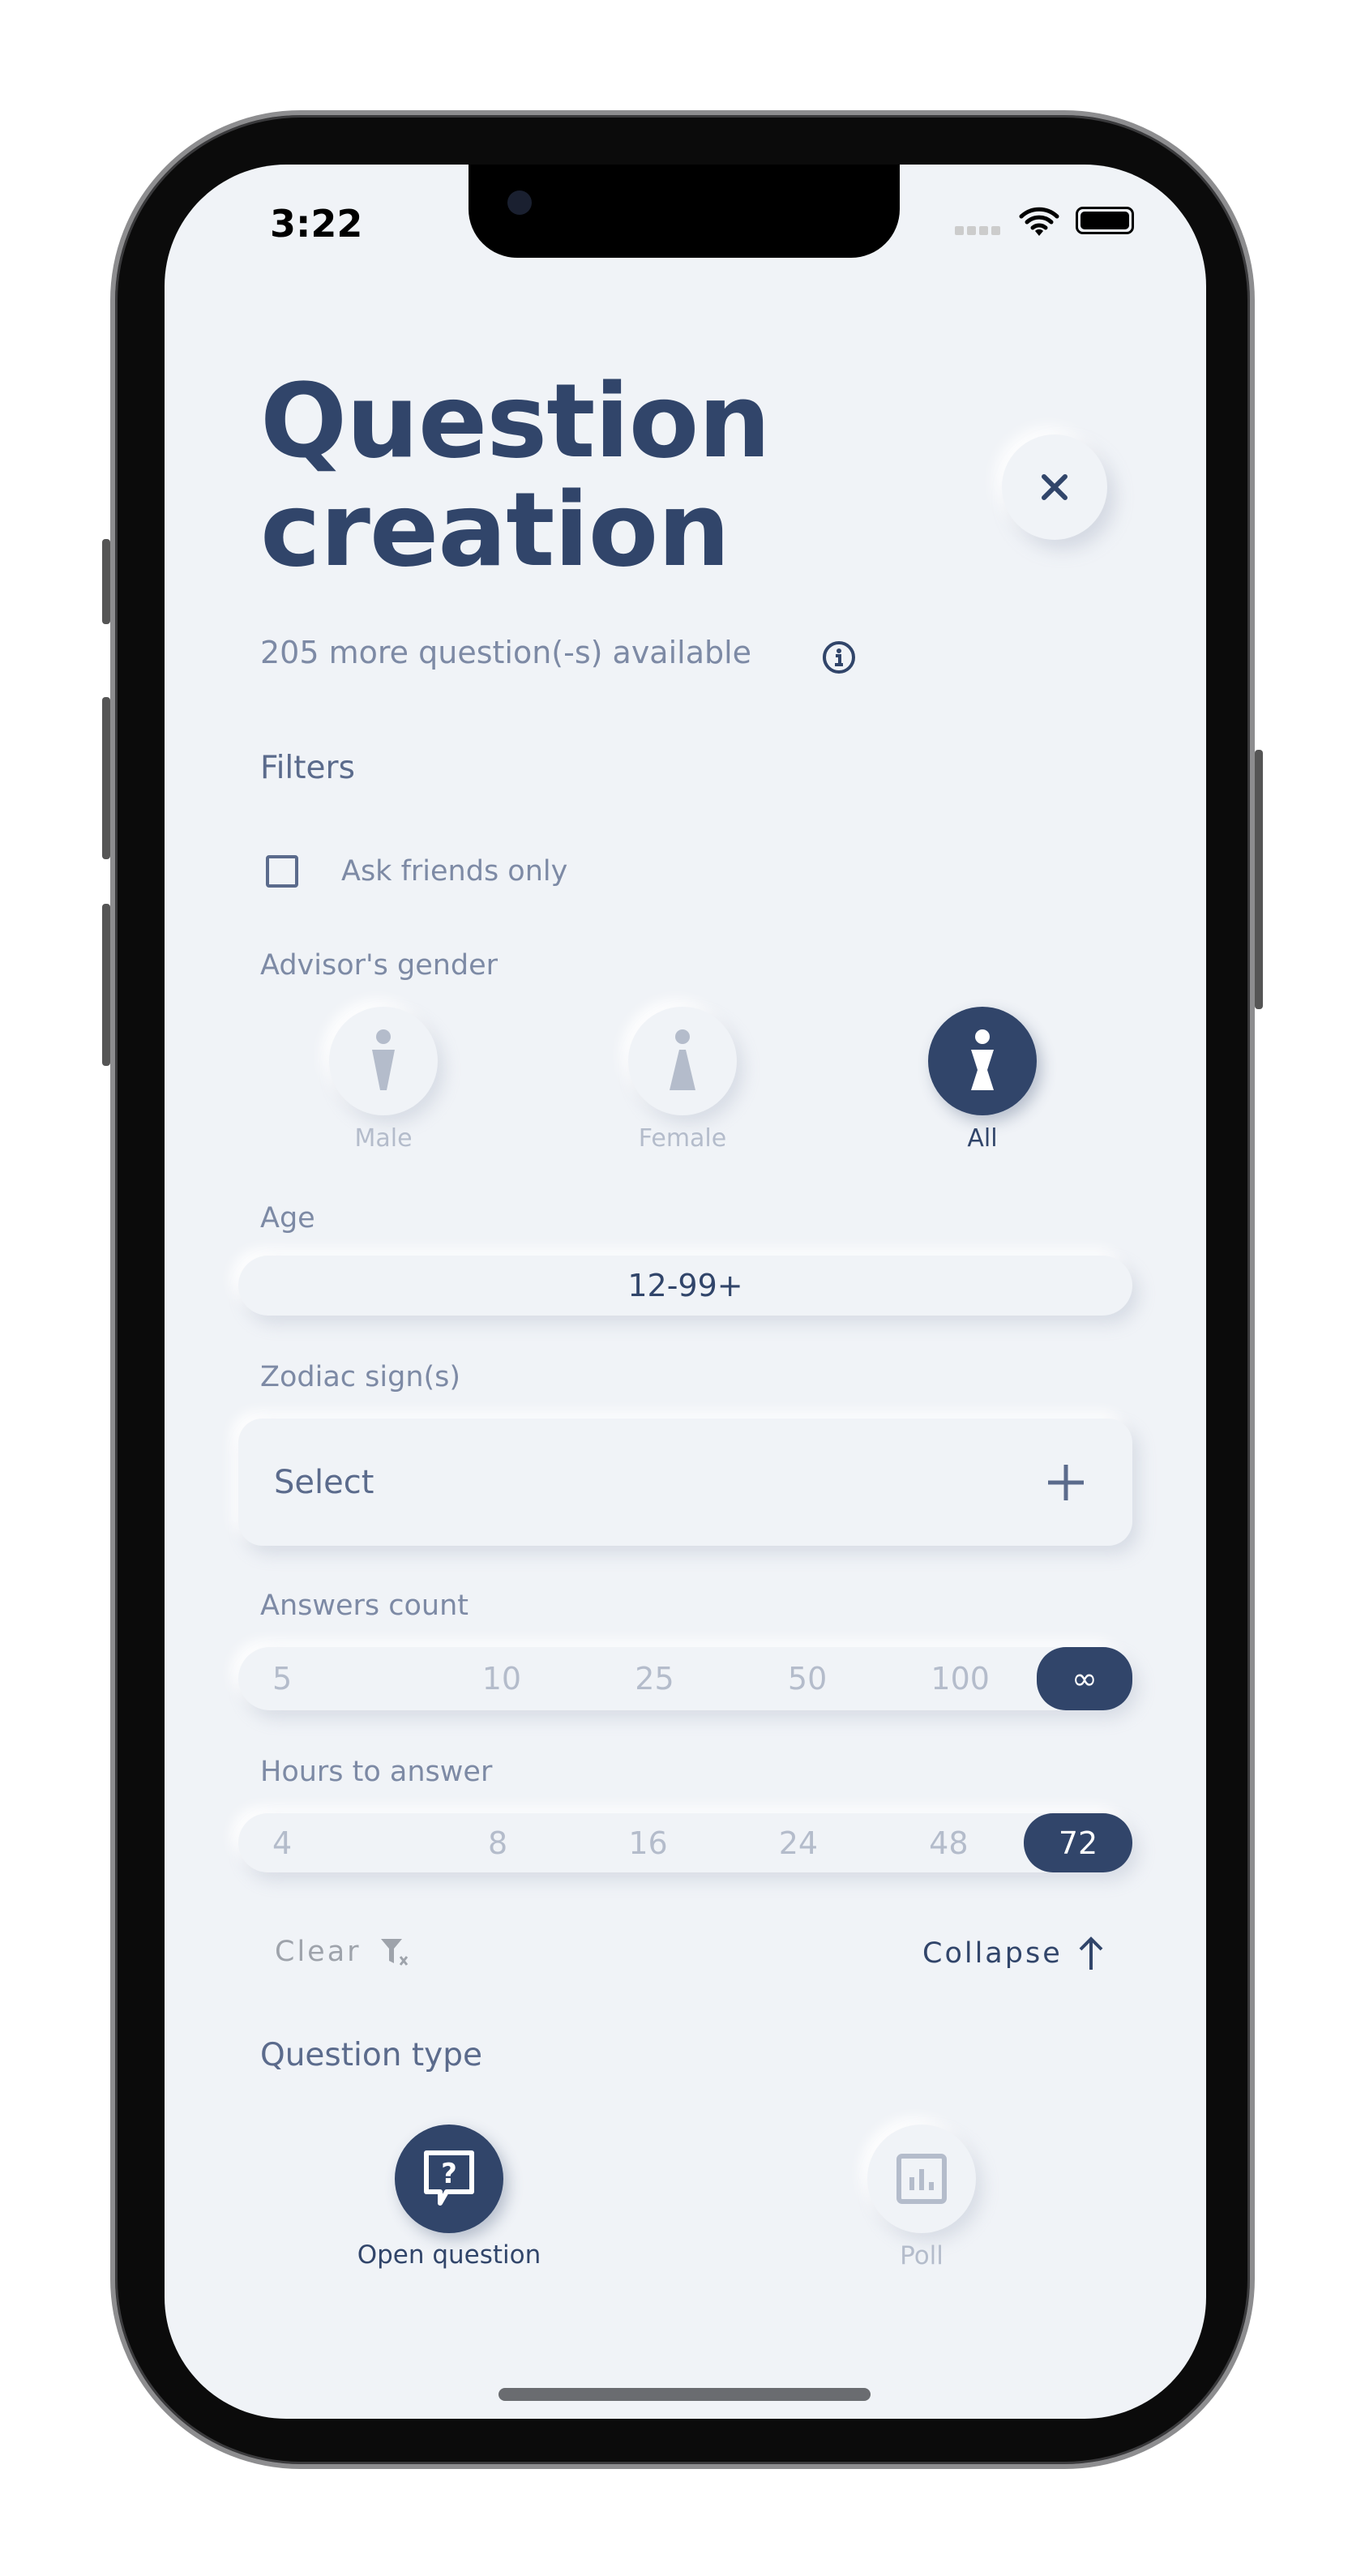 The image size is (1365, 2576). I want to click on wifi-icon, so click(1039, 221).